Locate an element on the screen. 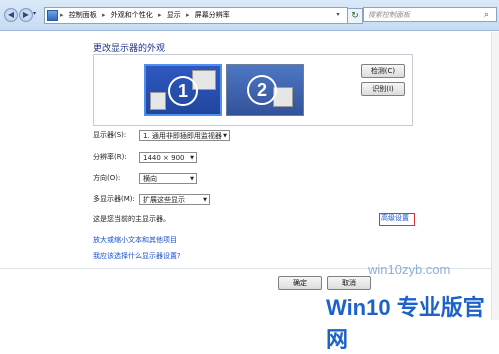 Image resolution: width=499 pixels, height=354 pixels. search-icon: ⌕ is located at coordinates (486, 15).